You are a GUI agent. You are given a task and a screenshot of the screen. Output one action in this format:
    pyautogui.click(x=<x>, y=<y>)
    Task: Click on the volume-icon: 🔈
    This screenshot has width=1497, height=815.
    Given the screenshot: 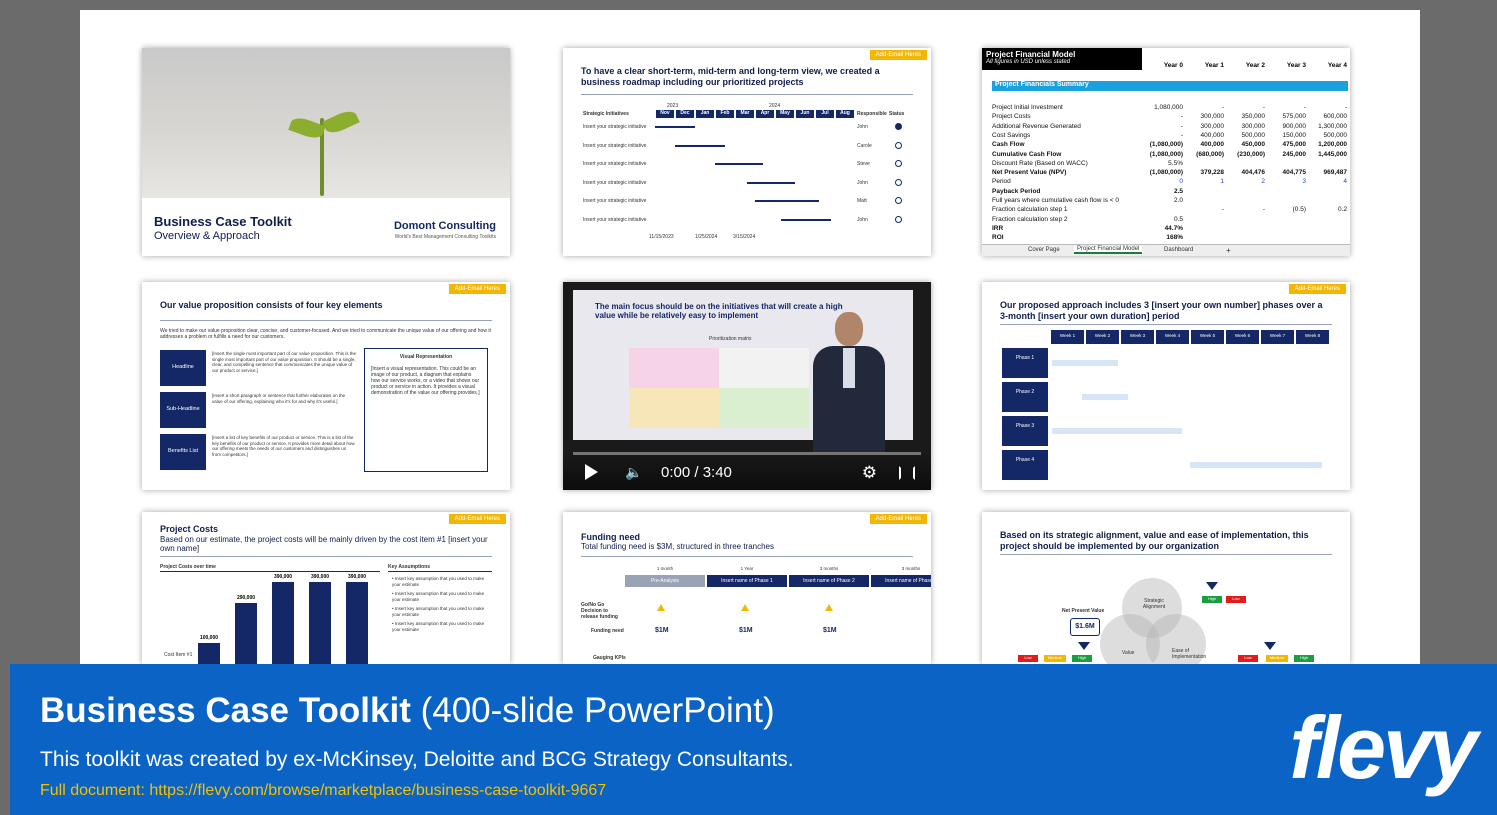 What is the action you would take?
    pyautogui.click(x=633, y=472)
    